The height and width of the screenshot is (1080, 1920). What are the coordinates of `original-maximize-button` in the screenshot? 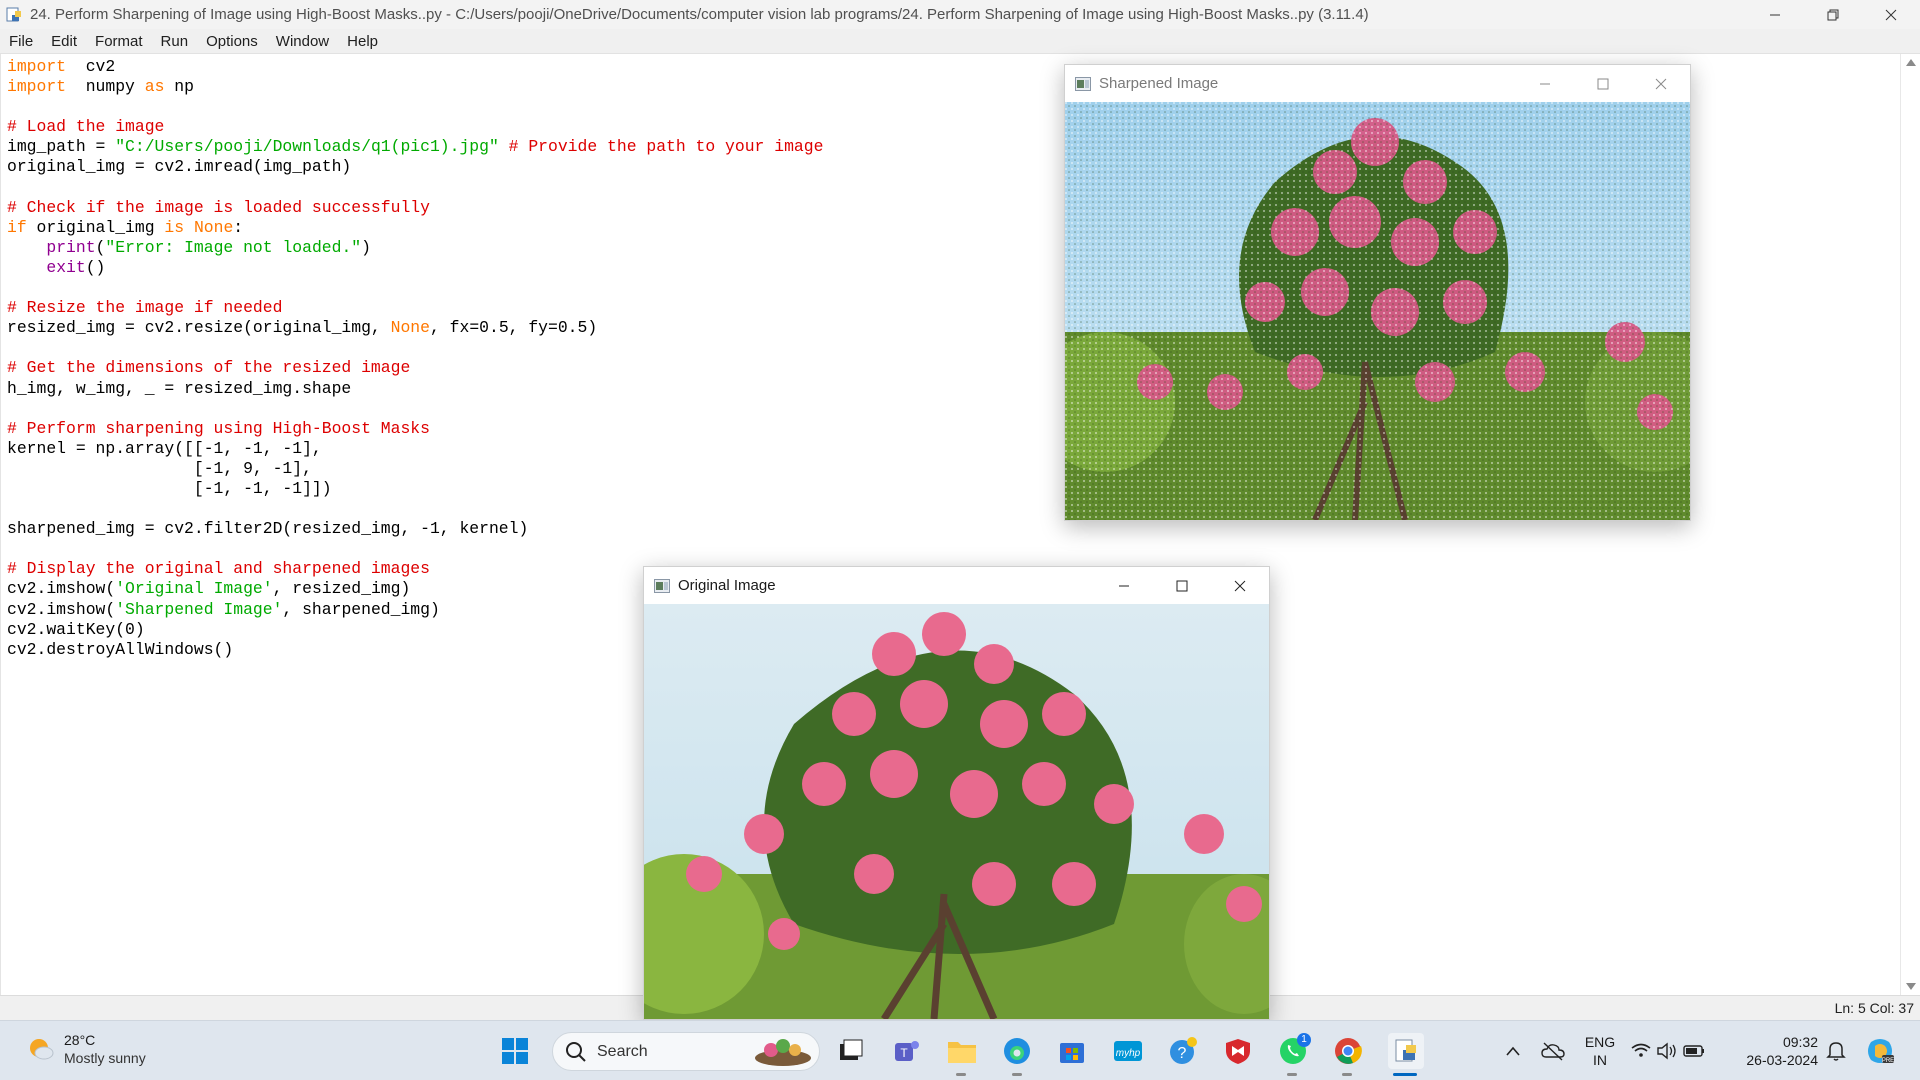 It's located at (1182, 585).